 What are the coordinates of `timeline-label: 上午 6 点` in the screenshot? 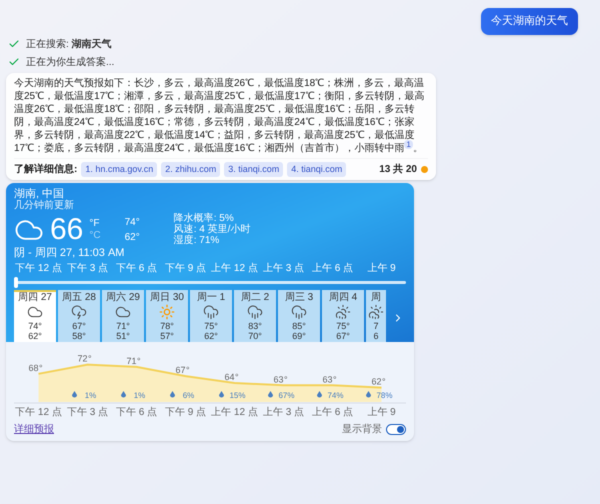 It's located at (332, 269).